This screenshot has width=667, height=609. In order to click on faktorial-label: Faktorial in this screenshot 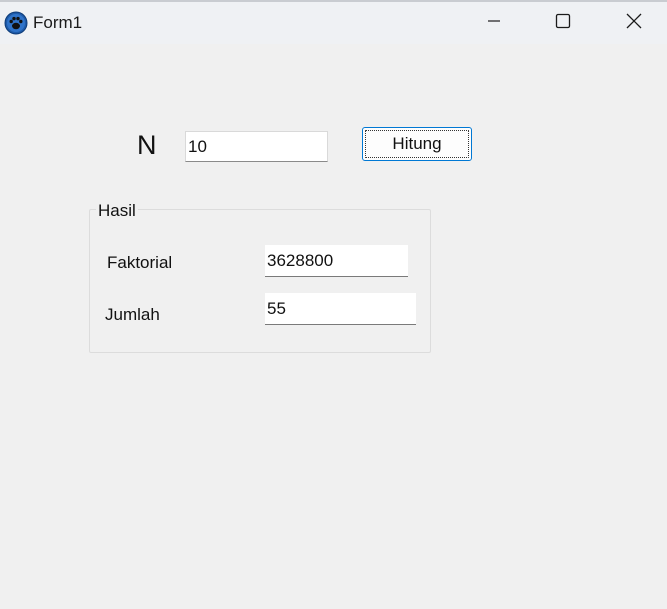, I will do `click(140, 262)`.